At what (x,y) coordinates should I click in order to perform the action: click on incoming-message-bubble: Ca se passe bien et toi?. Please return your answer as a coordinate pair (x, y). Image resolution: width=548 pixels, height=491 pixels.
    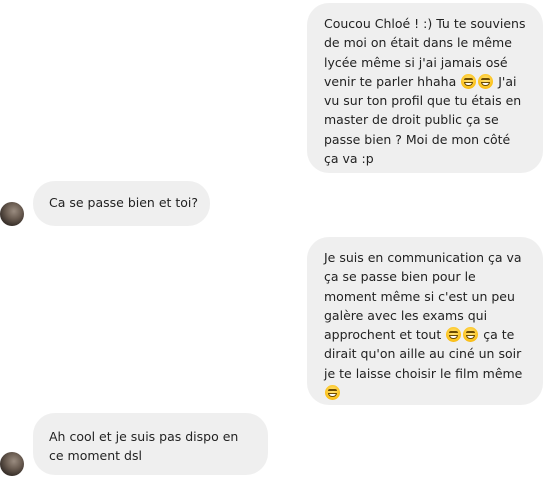
    Looking at the image, I should click on (121, 203).